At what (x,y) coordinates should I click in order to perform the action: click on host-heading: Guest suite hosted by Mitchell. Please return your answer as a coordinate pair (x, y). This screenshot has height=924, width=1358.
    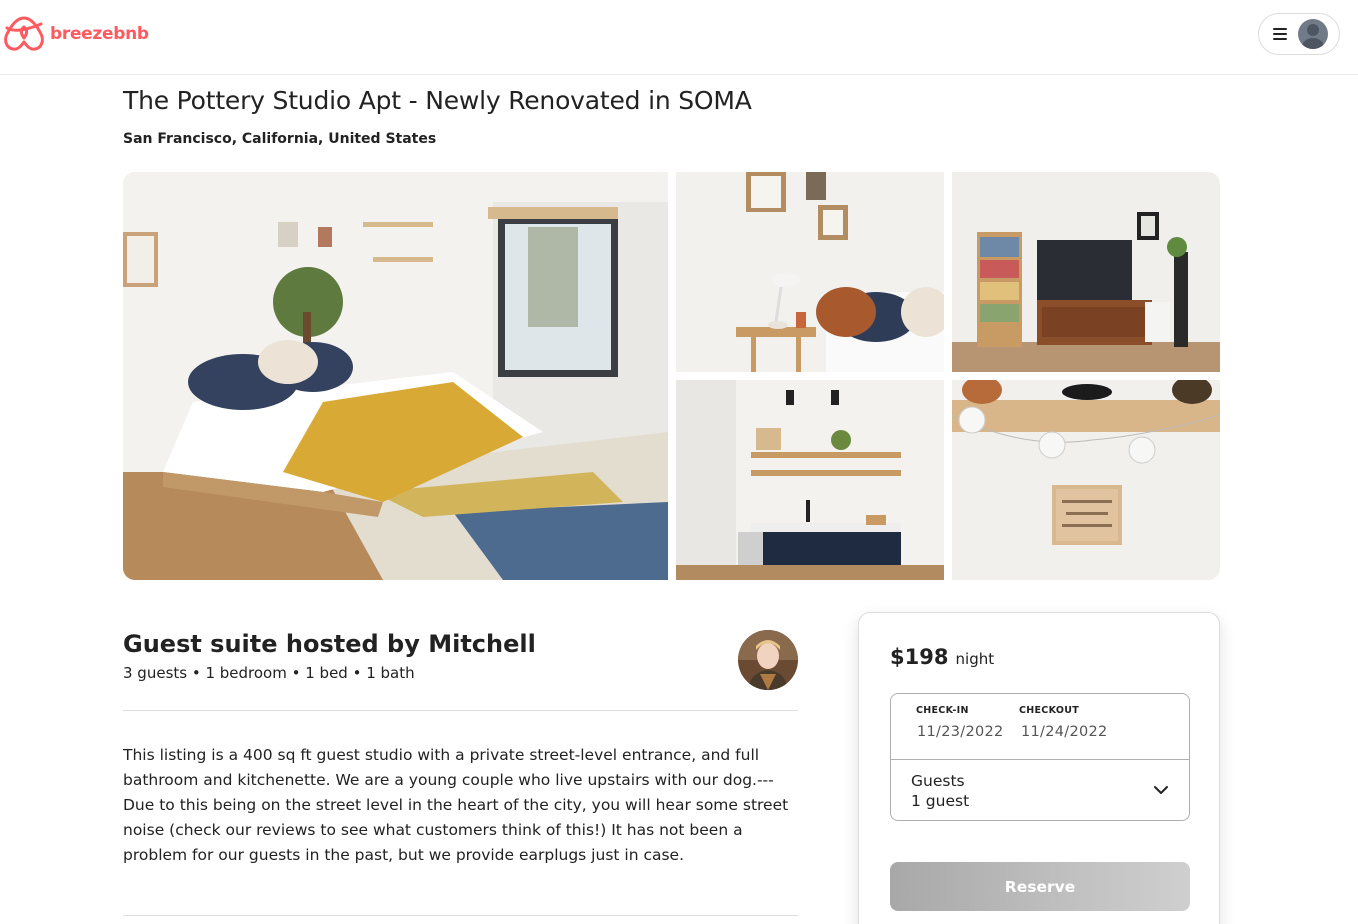
    Looking at the image, I should click on (329, 644).